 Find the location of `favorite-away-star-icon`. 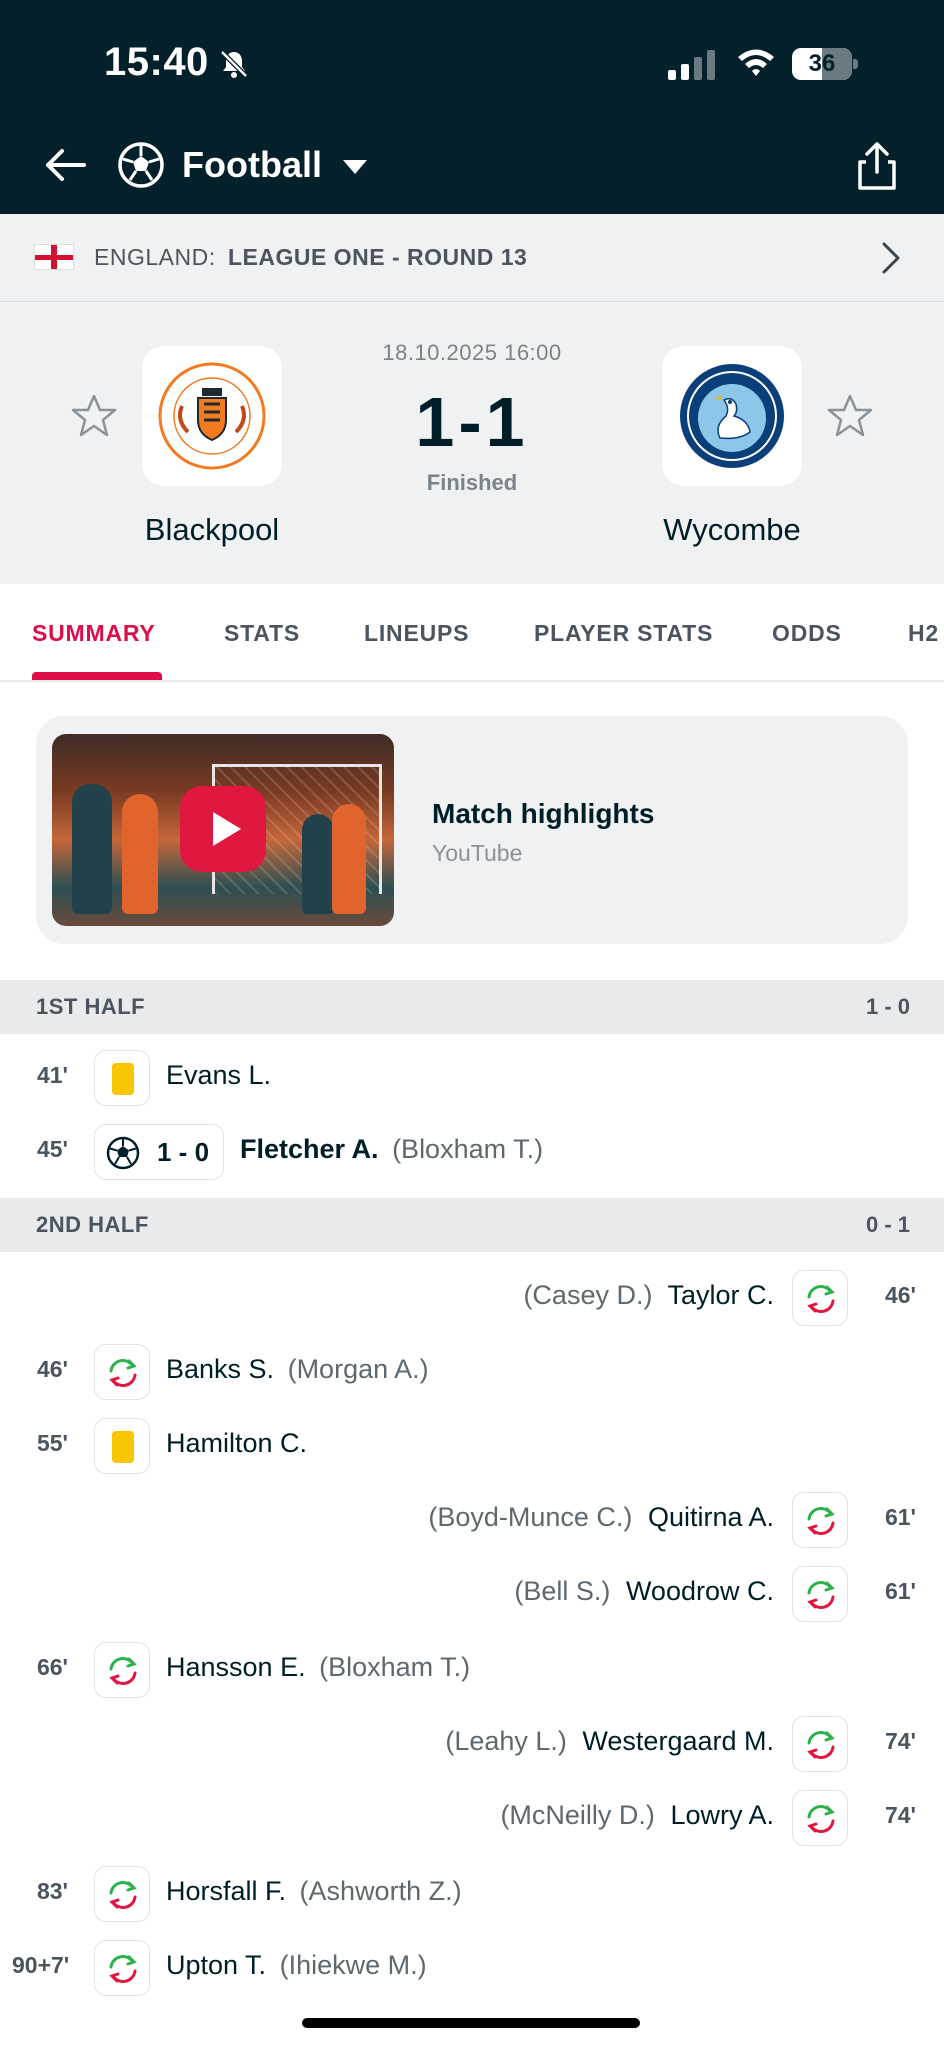

favorite-away-star-icon is located at coordinates (850, 416).